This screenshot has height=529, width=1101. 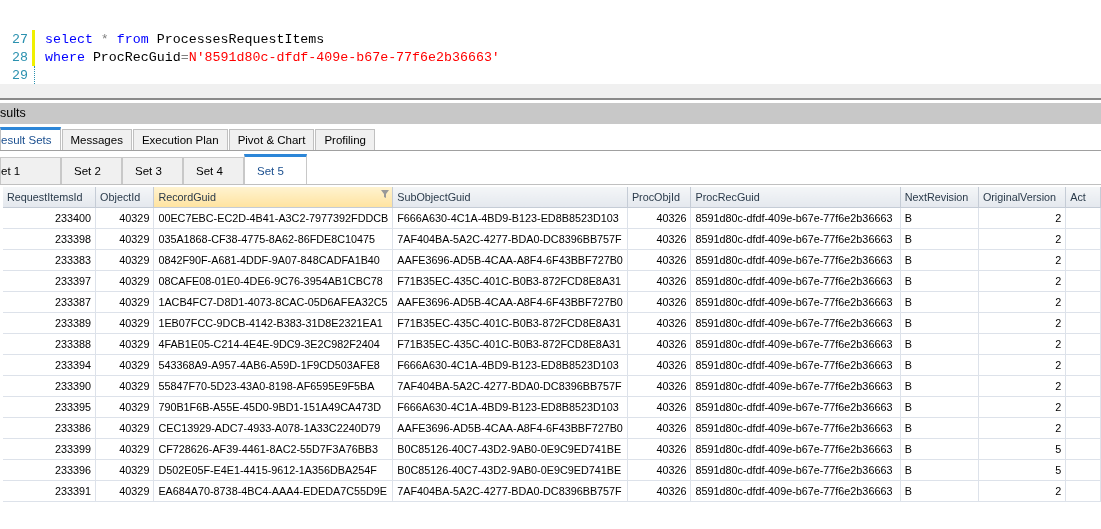 I want to click on table-cell: 233398, so click(x=49, y=239).